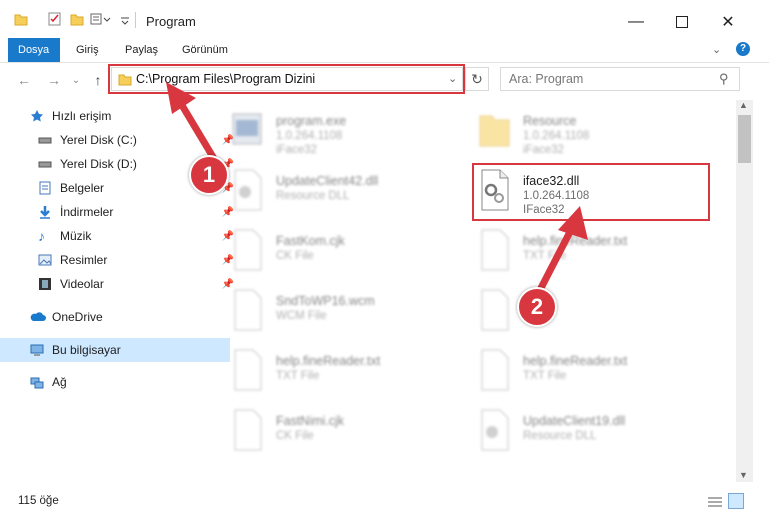  What do you see at coordinates (77, 19) in the screenshot?
I see `new-folder-icon` at bounding box center [77, 19].